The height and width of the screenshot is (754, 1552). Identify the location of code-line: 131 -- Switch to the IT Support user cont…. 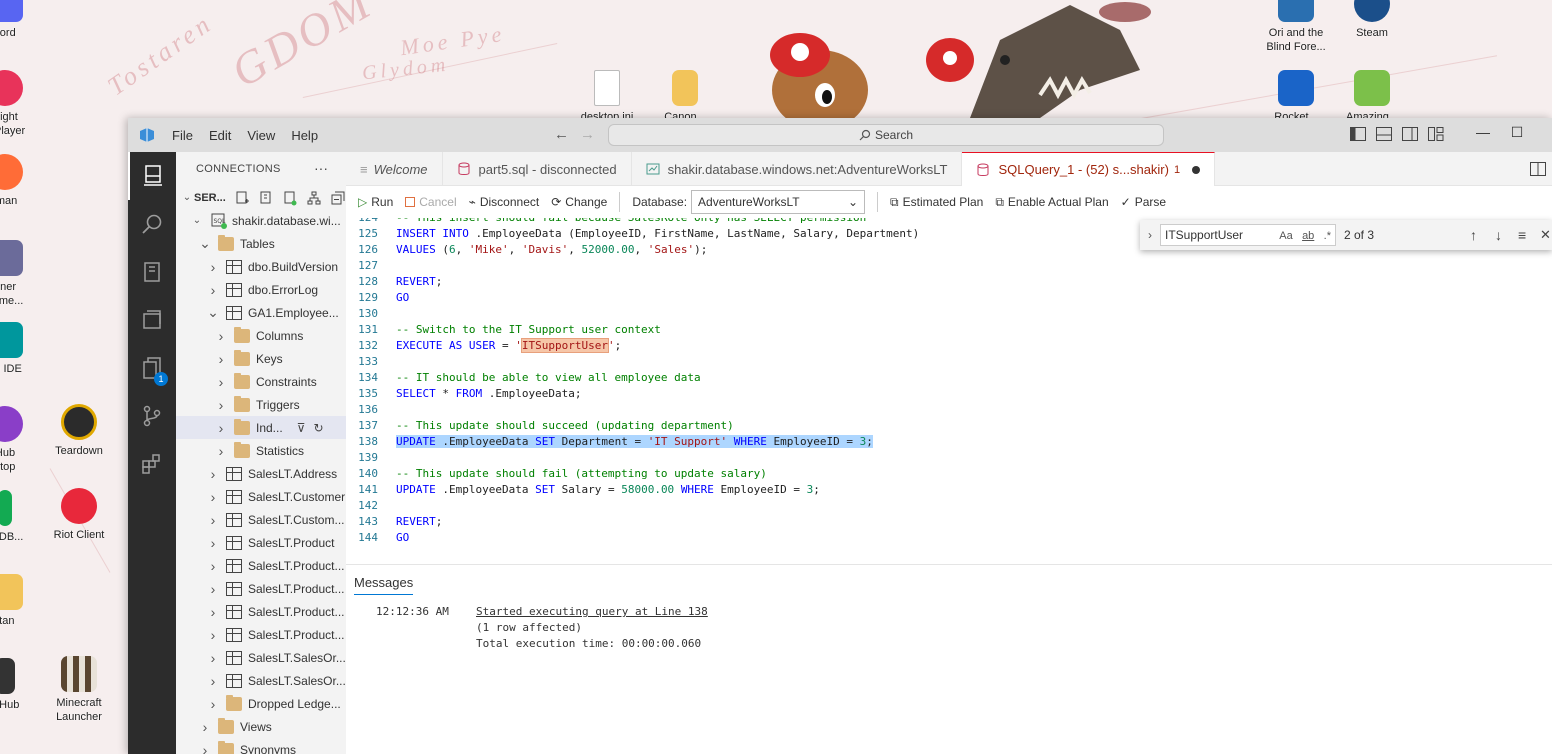
(946, 330).